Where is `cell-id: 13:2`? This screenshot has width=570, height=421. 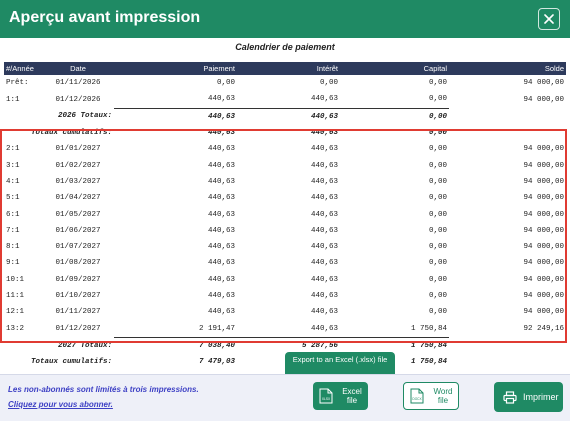
cell-id: 13:2 is located at coordinates (15, 328).